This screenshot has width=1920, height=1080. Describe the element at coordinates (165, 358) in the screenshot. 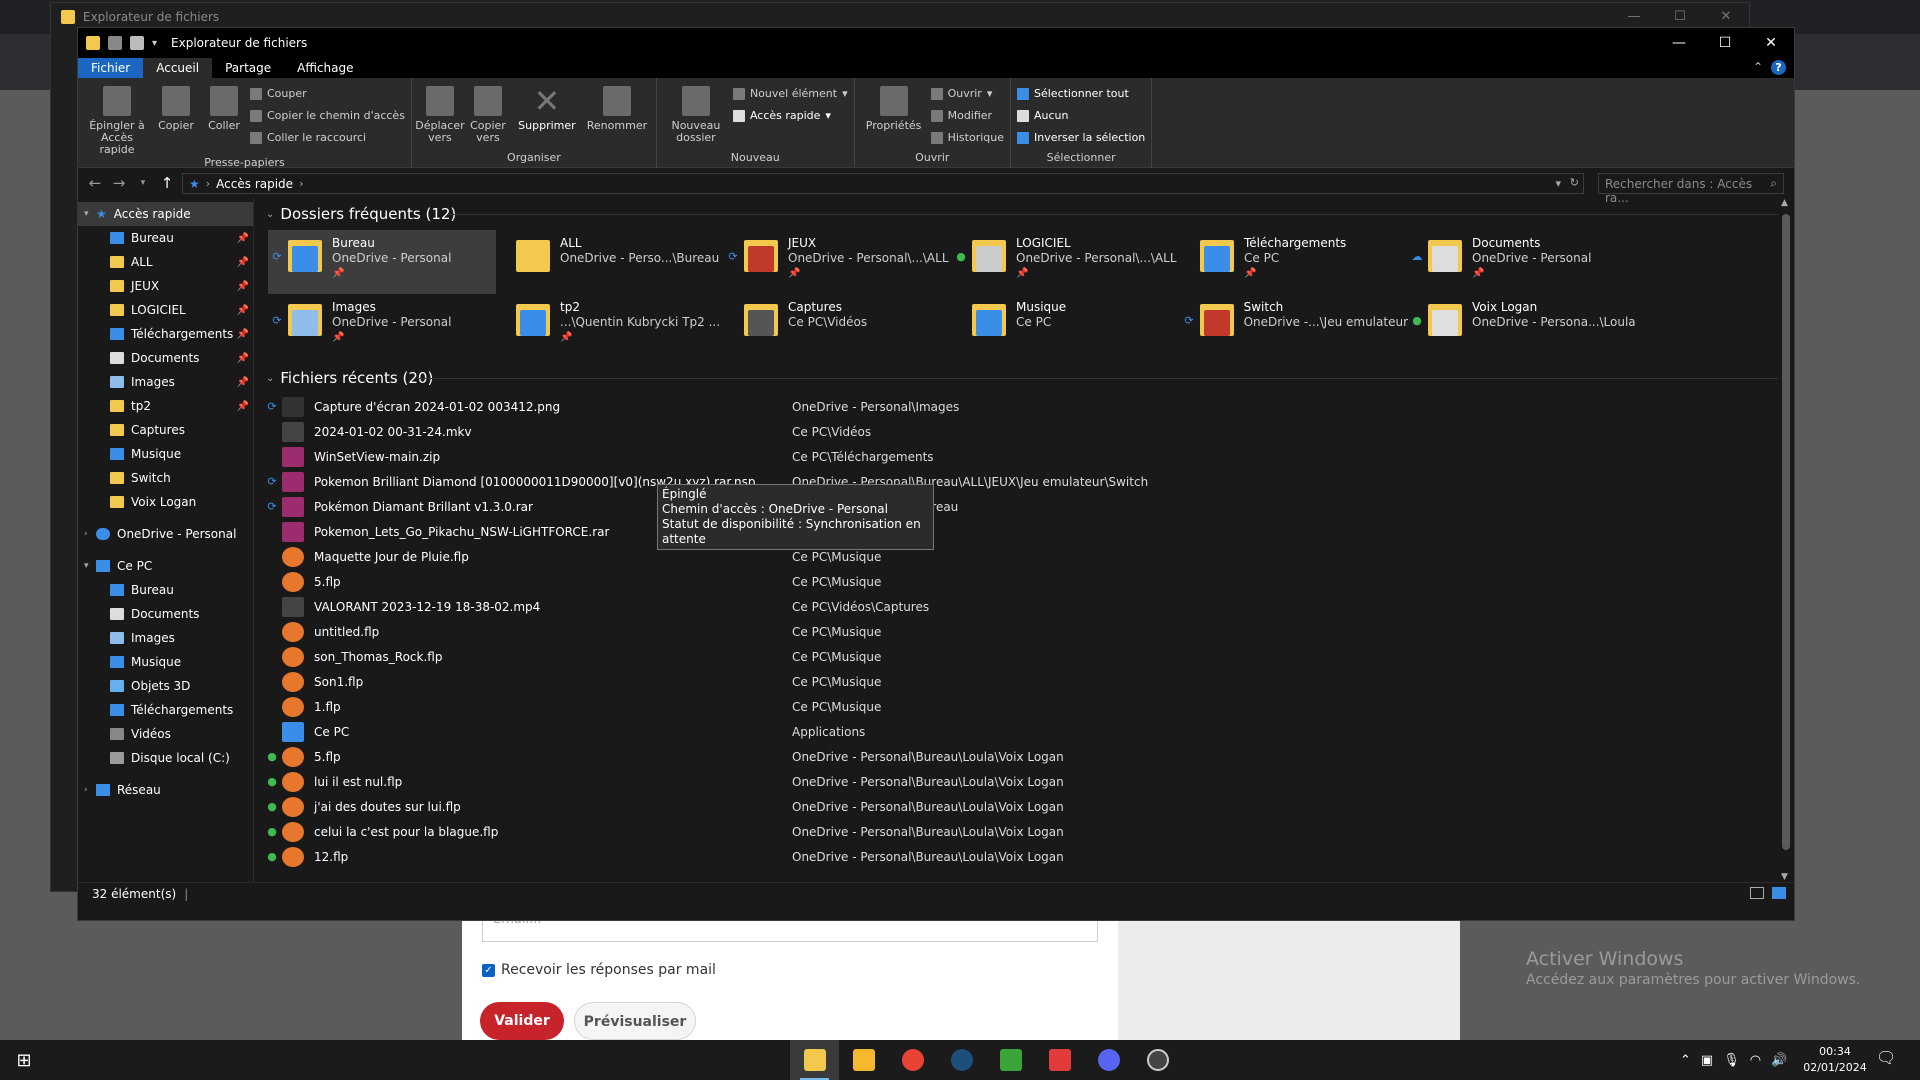

I see `sidebar-item-quick: Documents 📌` at that location.